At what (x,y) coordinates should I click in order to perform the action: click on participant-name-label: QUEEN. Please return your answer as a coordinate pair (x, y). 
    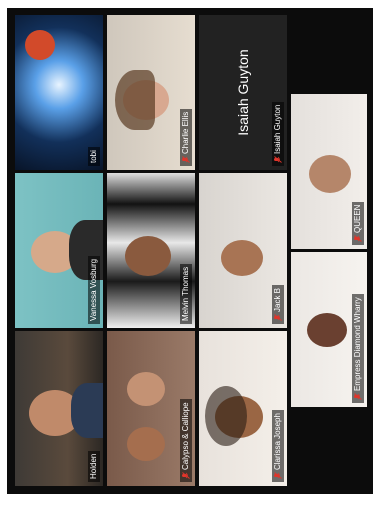
    Looking at the image, I should click on (358, 223).